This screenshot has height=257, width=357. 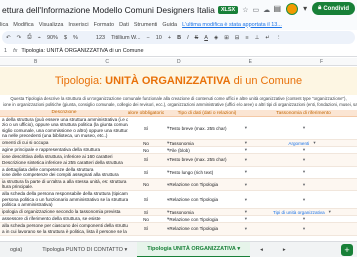 I want to click on move-folder-icon: ▭, so click(x=255, y=10).